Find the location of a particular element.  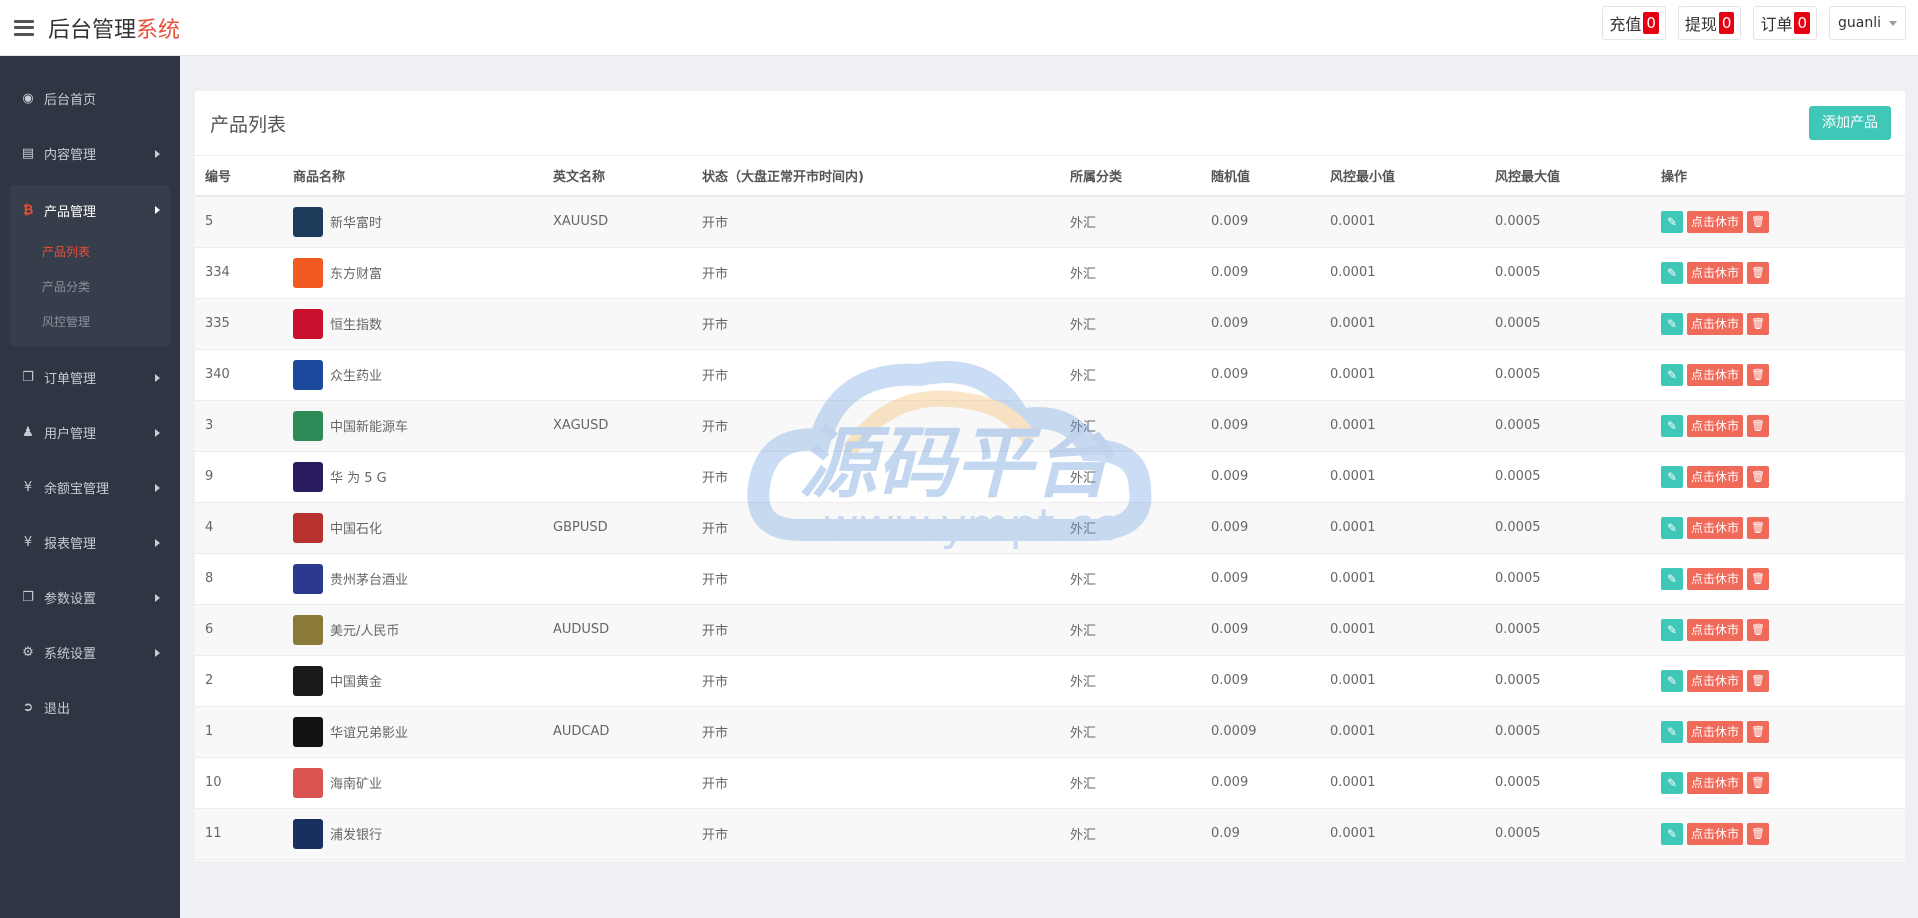

sidebar-item-label: 内容管理 is located at coordinates (70, 155).